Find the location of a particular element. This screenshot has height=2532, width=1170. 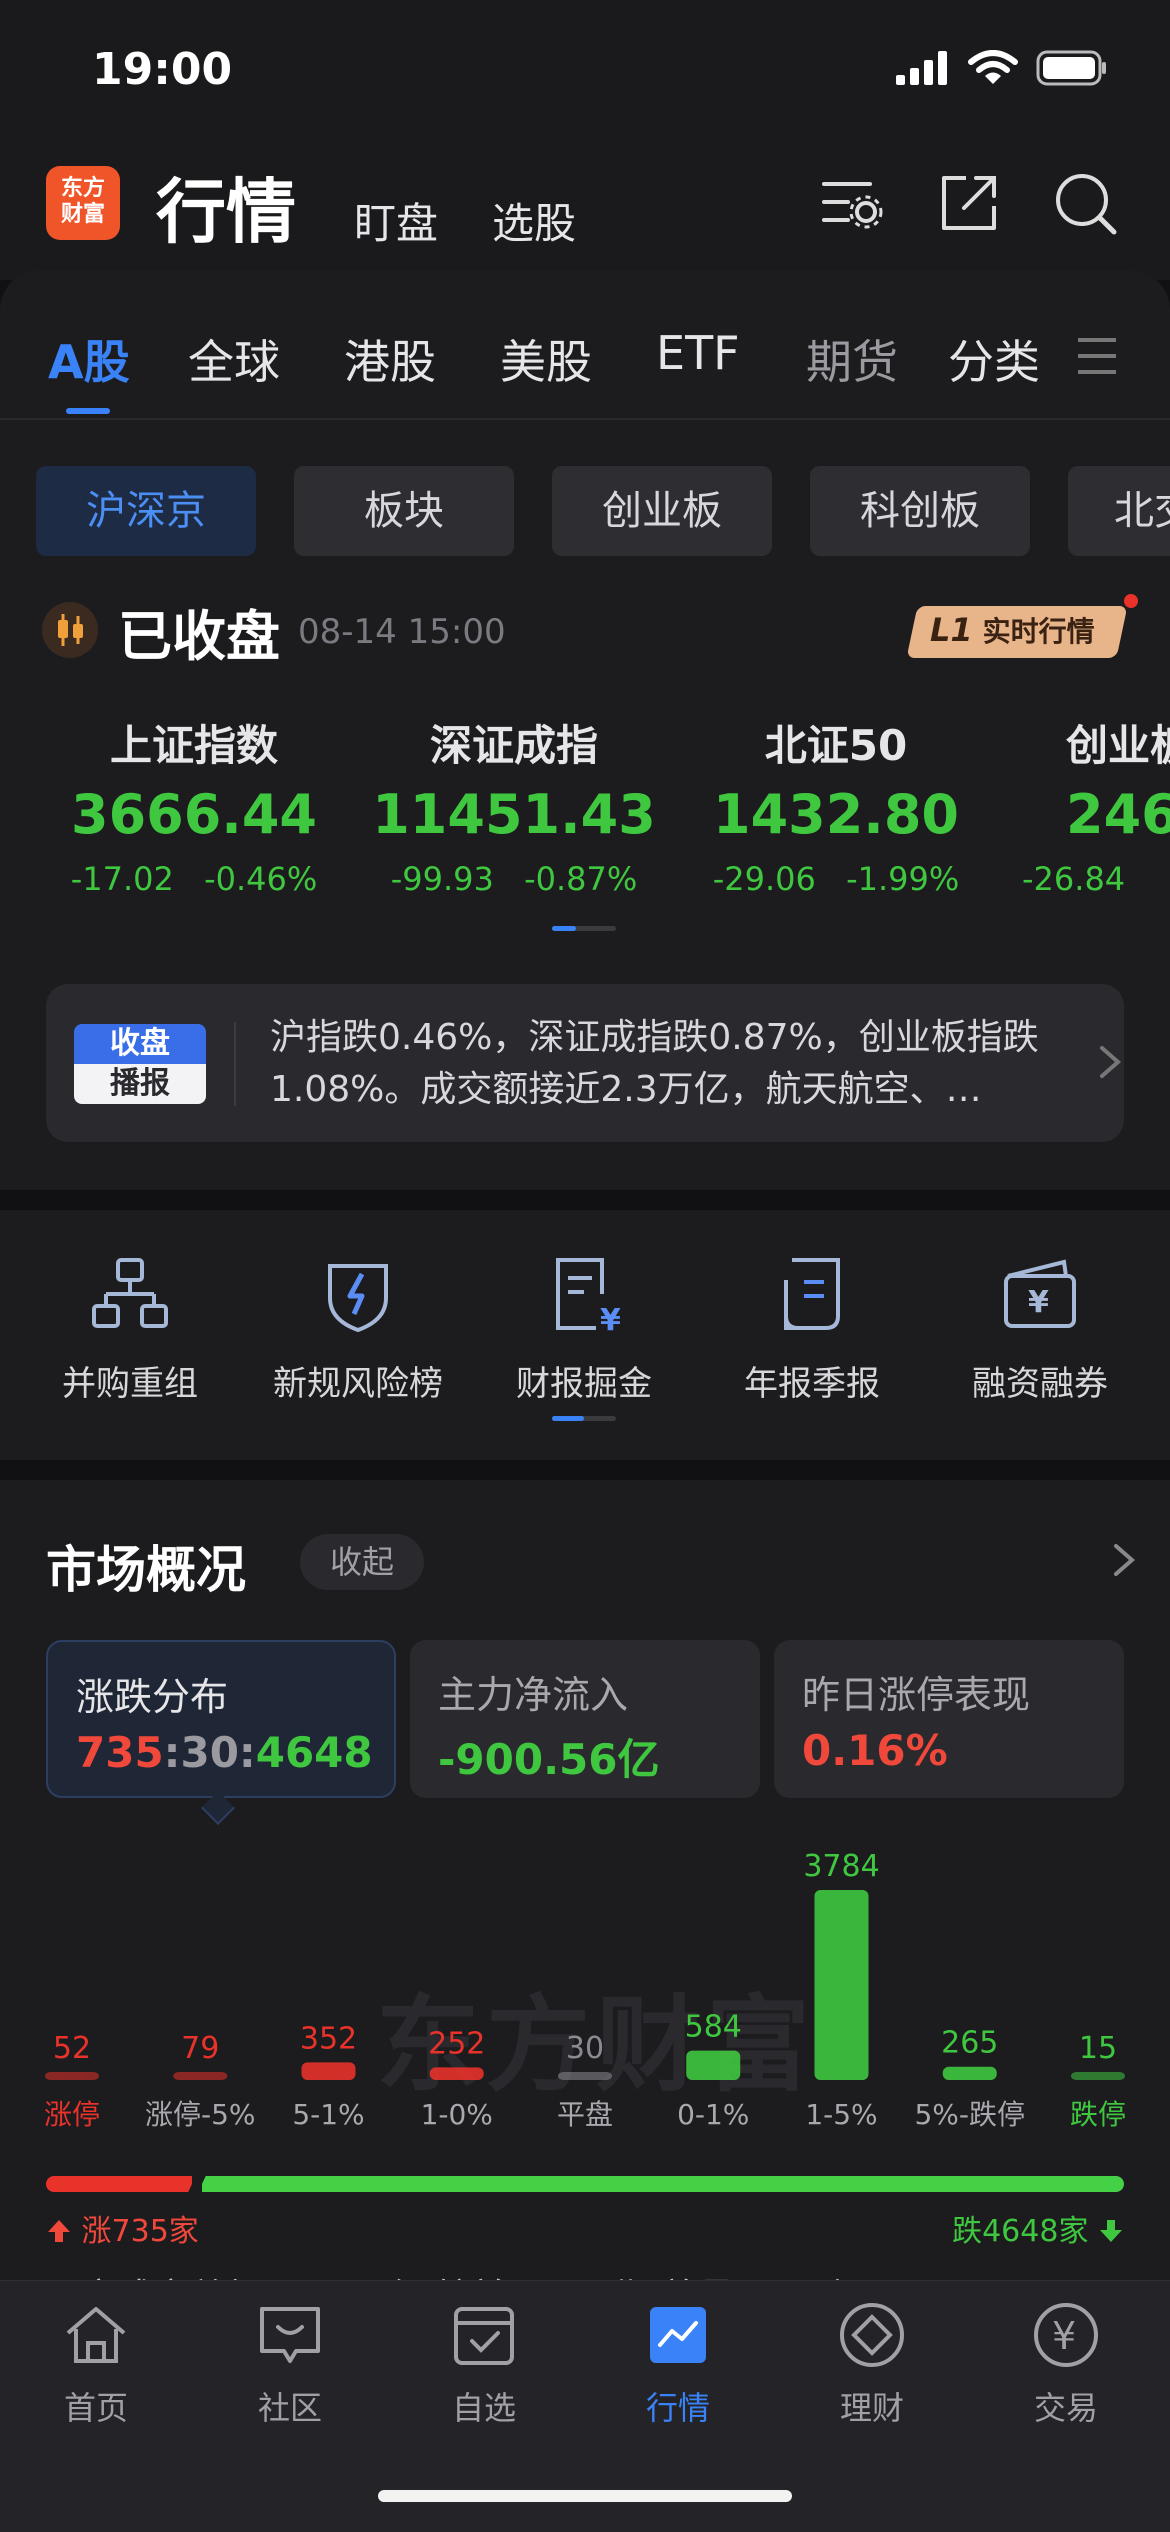

search-icon is located at coordinates (1085, 203).